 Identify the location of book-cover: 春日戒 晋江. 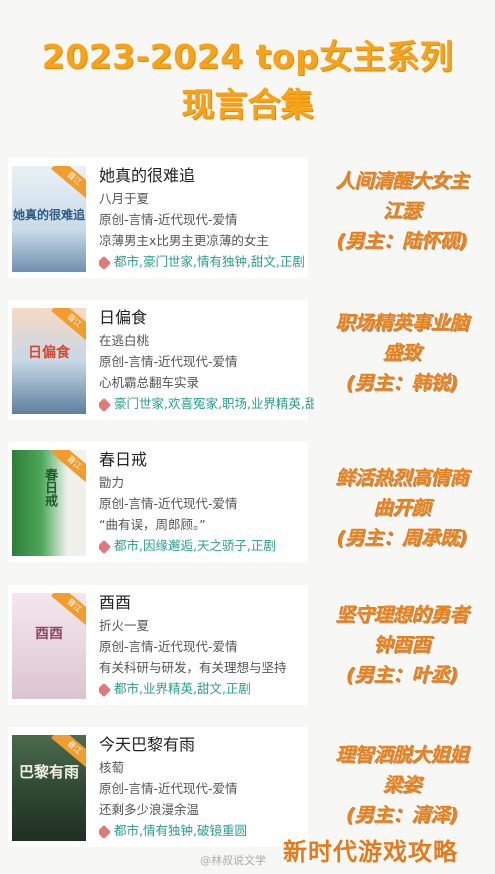
(49, 503).